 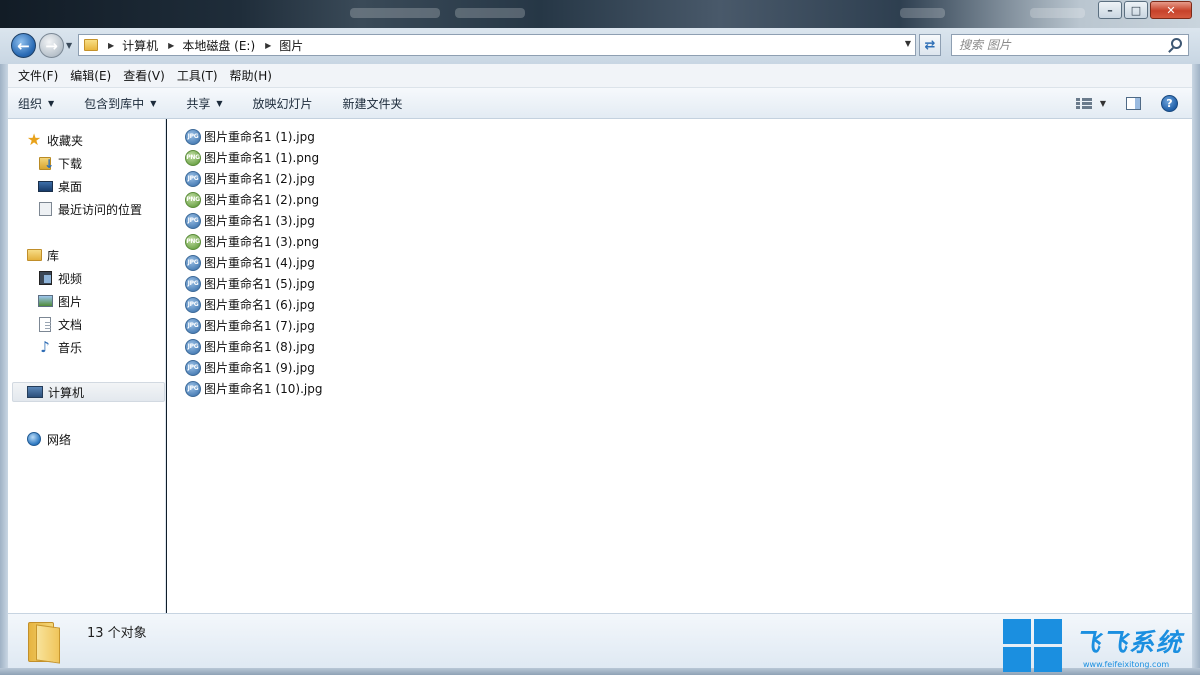 What do you see at coordinates (253, 346) in the screenshot?
I see `file-item: JPG 图片重命名1 (8).jpg` at bounding box center [253, 346].